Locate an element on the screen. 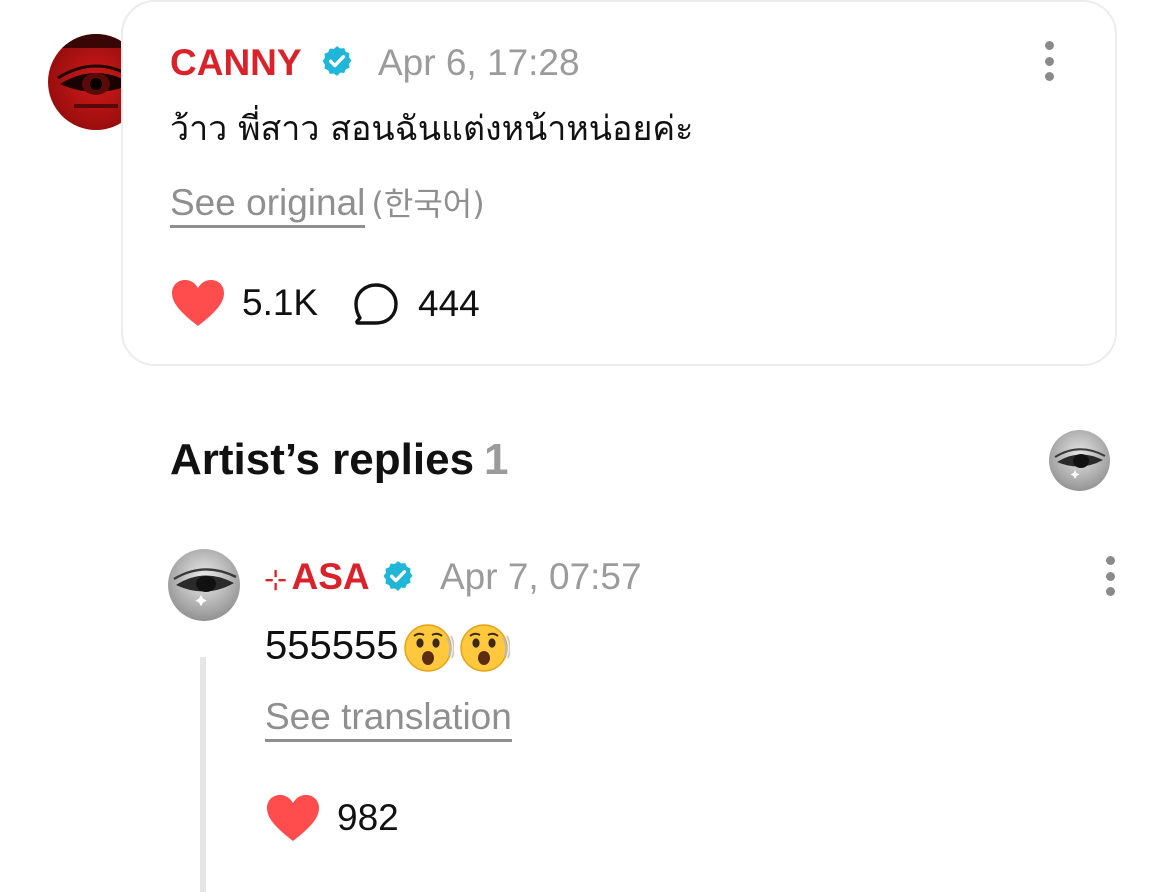 This screenshot has height=892, width=1169. artist-avatar-thumbnail is located at coordinates (1079, 460).